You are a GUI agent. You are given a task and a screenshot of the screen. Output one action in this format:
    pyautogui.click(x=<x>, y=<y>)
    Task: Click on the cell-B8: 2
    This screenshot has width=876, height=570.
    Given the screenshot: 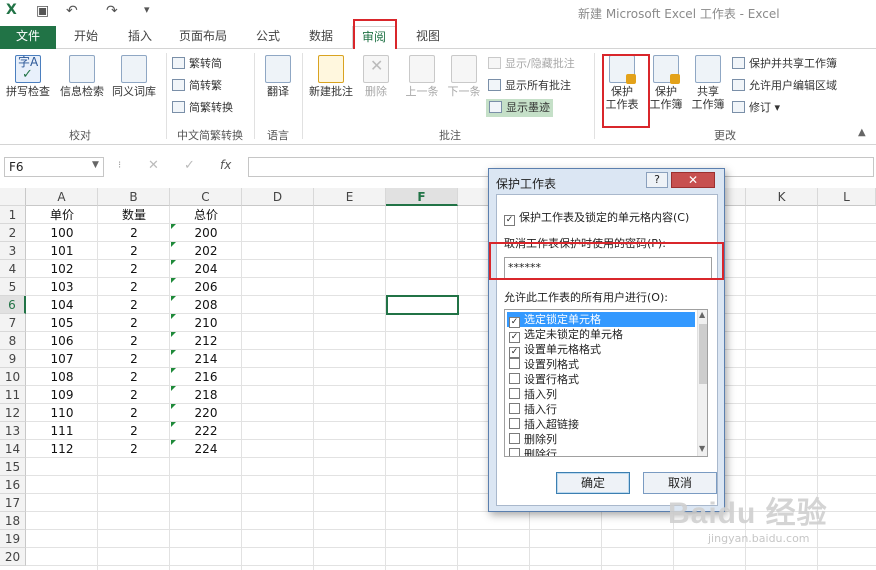 What is the action you would take?
    pyautogui.click(x=134, y=341)
    